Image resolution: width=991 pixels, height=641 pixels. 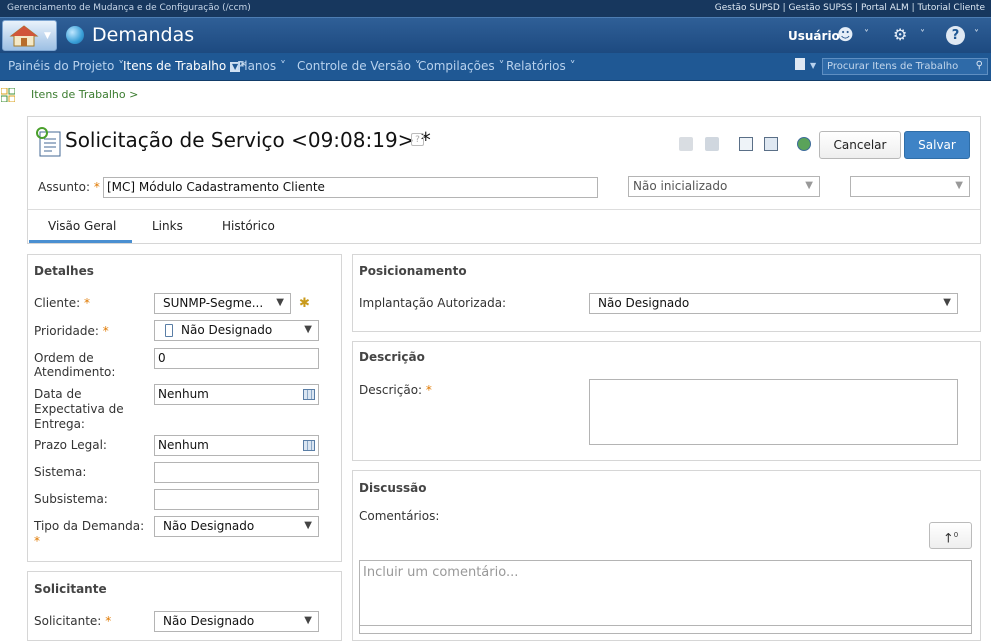 I want to click on priority-icon, so click(x=169, y=330).